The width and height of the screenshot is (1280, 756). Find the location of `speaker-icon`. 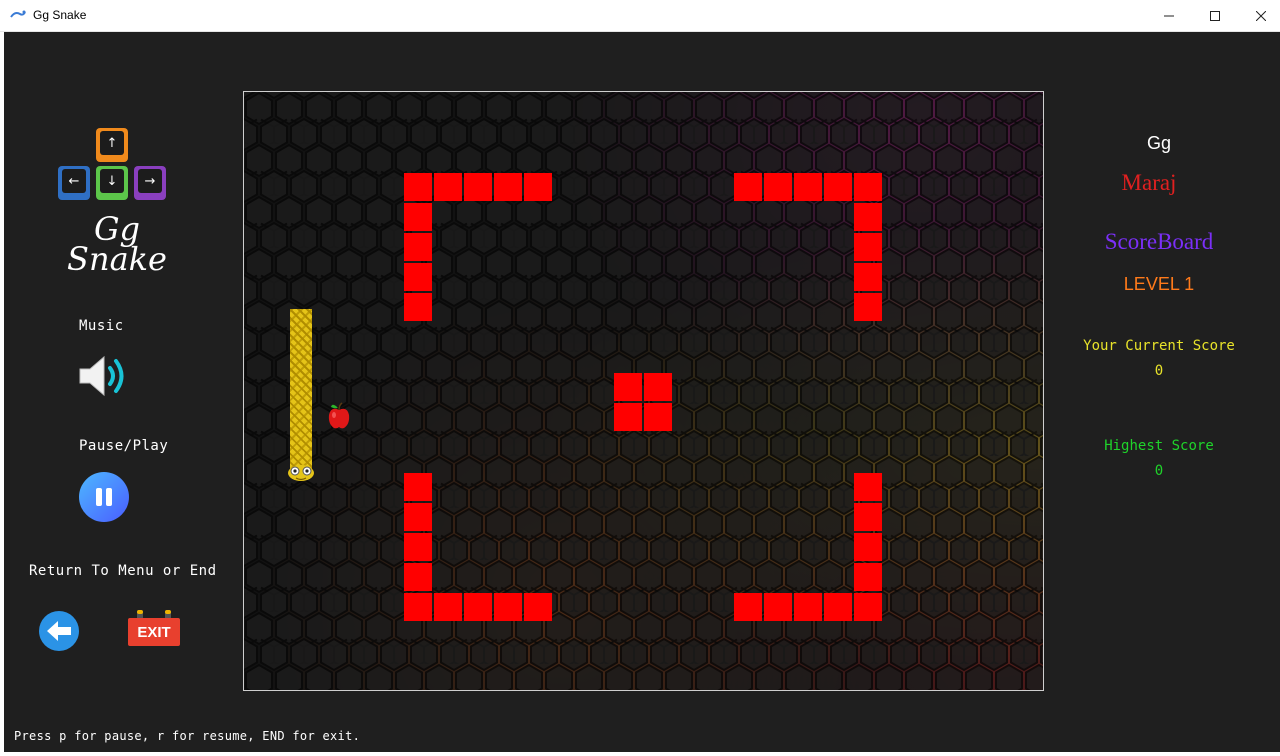

speaker-icon is located at coordinates (103, 376).